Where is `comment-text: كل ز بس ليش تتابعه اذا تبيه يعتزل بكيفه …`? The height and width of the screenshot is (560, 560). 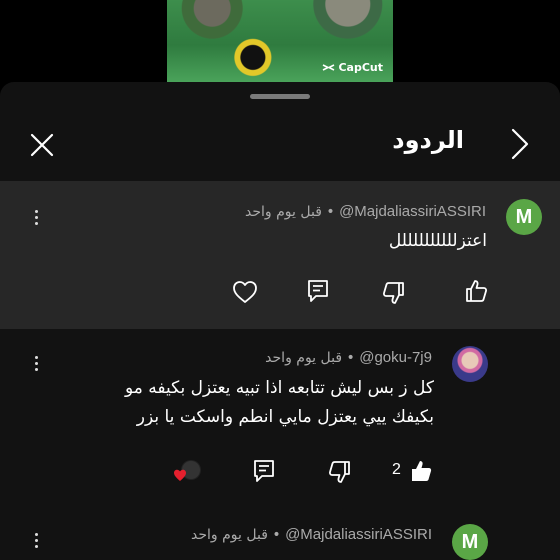
comment-text: كل ز بس ليش تتابعه اذا تبيه يعتزل بكيفه … is located at coordinates (279, 403).